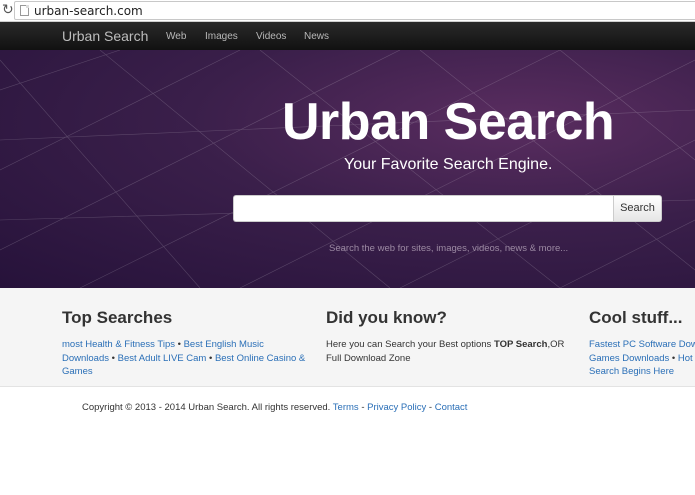 The width and height of the screenshot is (695, 495). I want to click on cool-stuff-link: Games Downloads, so click(629, 358).